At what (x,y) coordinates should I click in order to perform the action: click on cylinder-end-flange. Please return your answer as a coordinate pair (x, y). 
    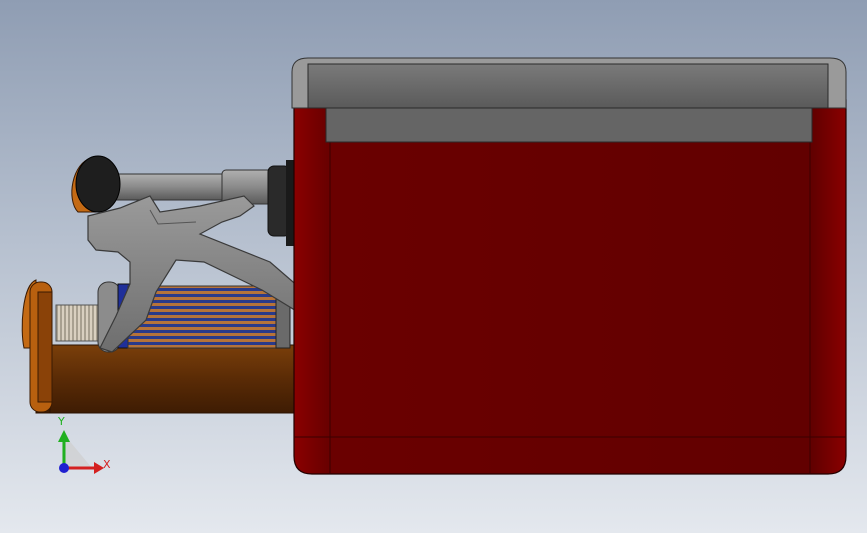
    Looking at the image, I should click on (37, 346).